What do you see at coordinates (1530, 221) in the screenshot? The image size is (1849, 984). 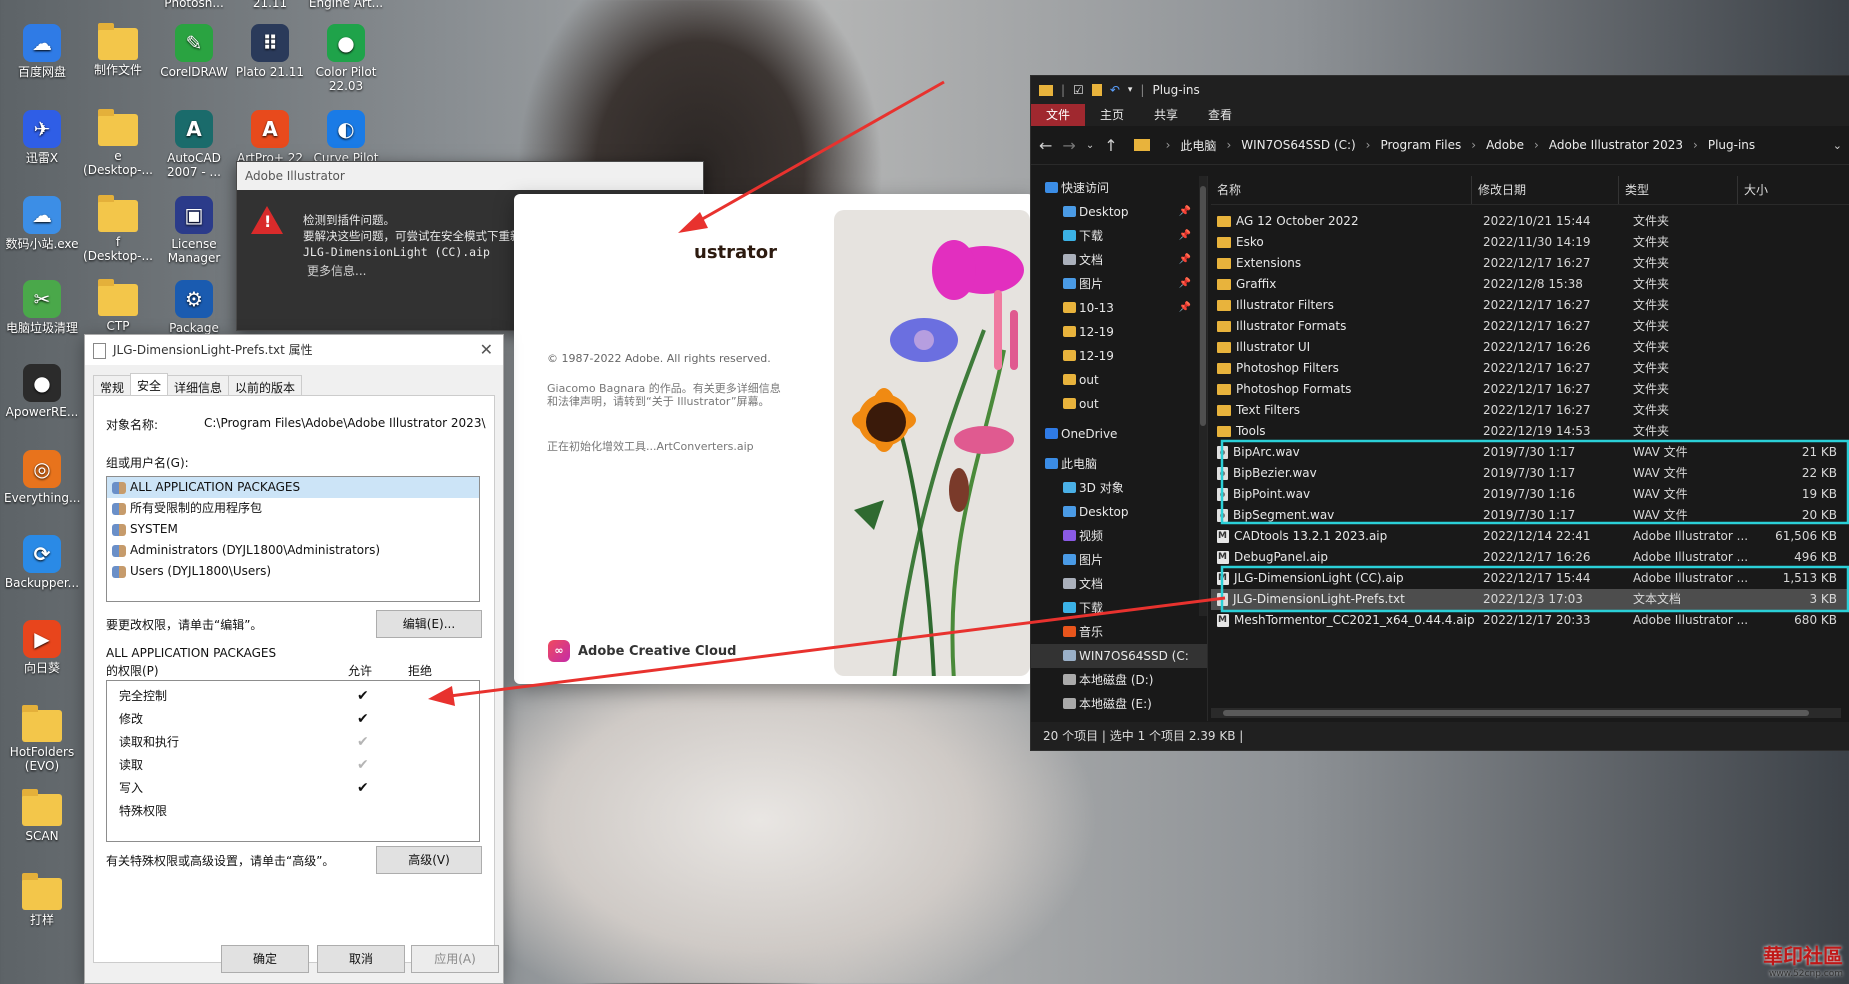 I see `file-row: AG 12 October 2022 2022/10/21 15:44 文件夹` at bounding box center [1530, 221].